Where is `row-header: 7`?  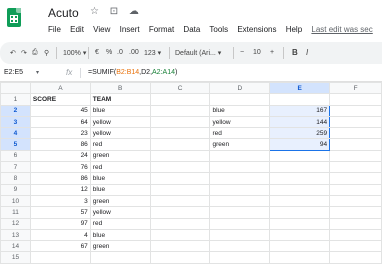 row-header: 7 is located at coordinates (15, 167).